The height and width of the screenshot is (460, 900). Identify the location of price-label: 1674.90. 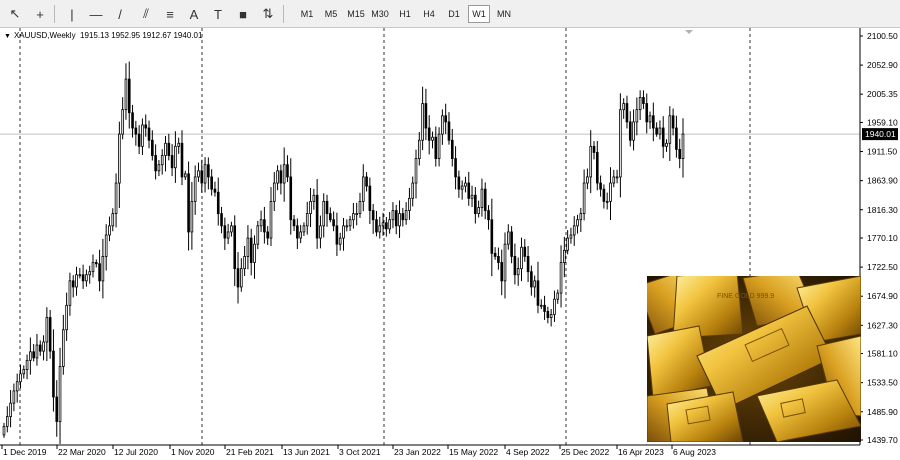
(882, 296).